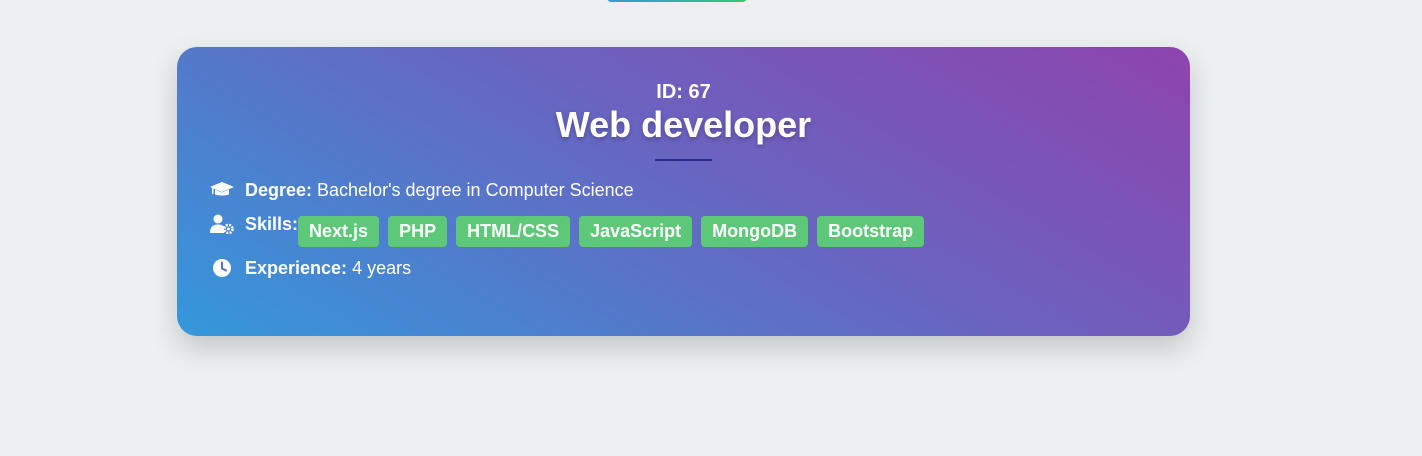 This screenshot has width=1422, height=456. What do you see at coordinates (677, 1) in the screenshot?
I see `top-tab-indicator` at bounding box center [677, 1].